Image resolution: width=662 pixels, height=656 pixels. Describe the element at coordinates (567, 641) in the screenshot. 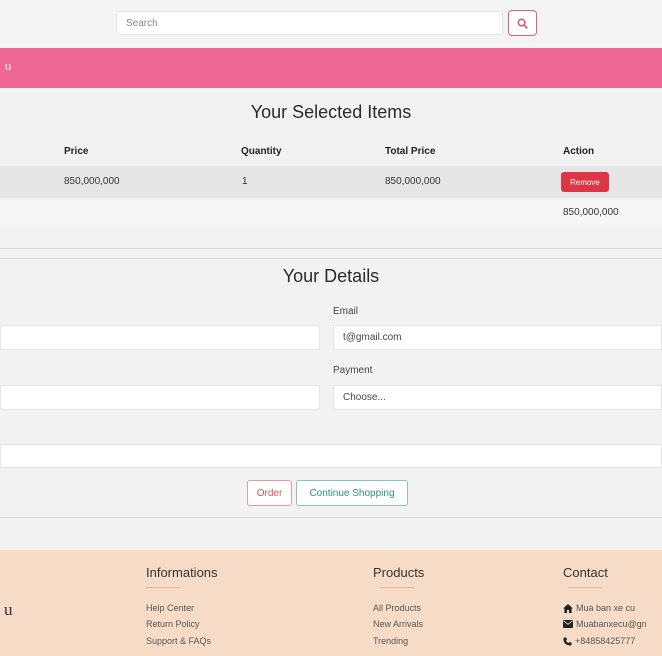

I see `phone-icon` at that location.